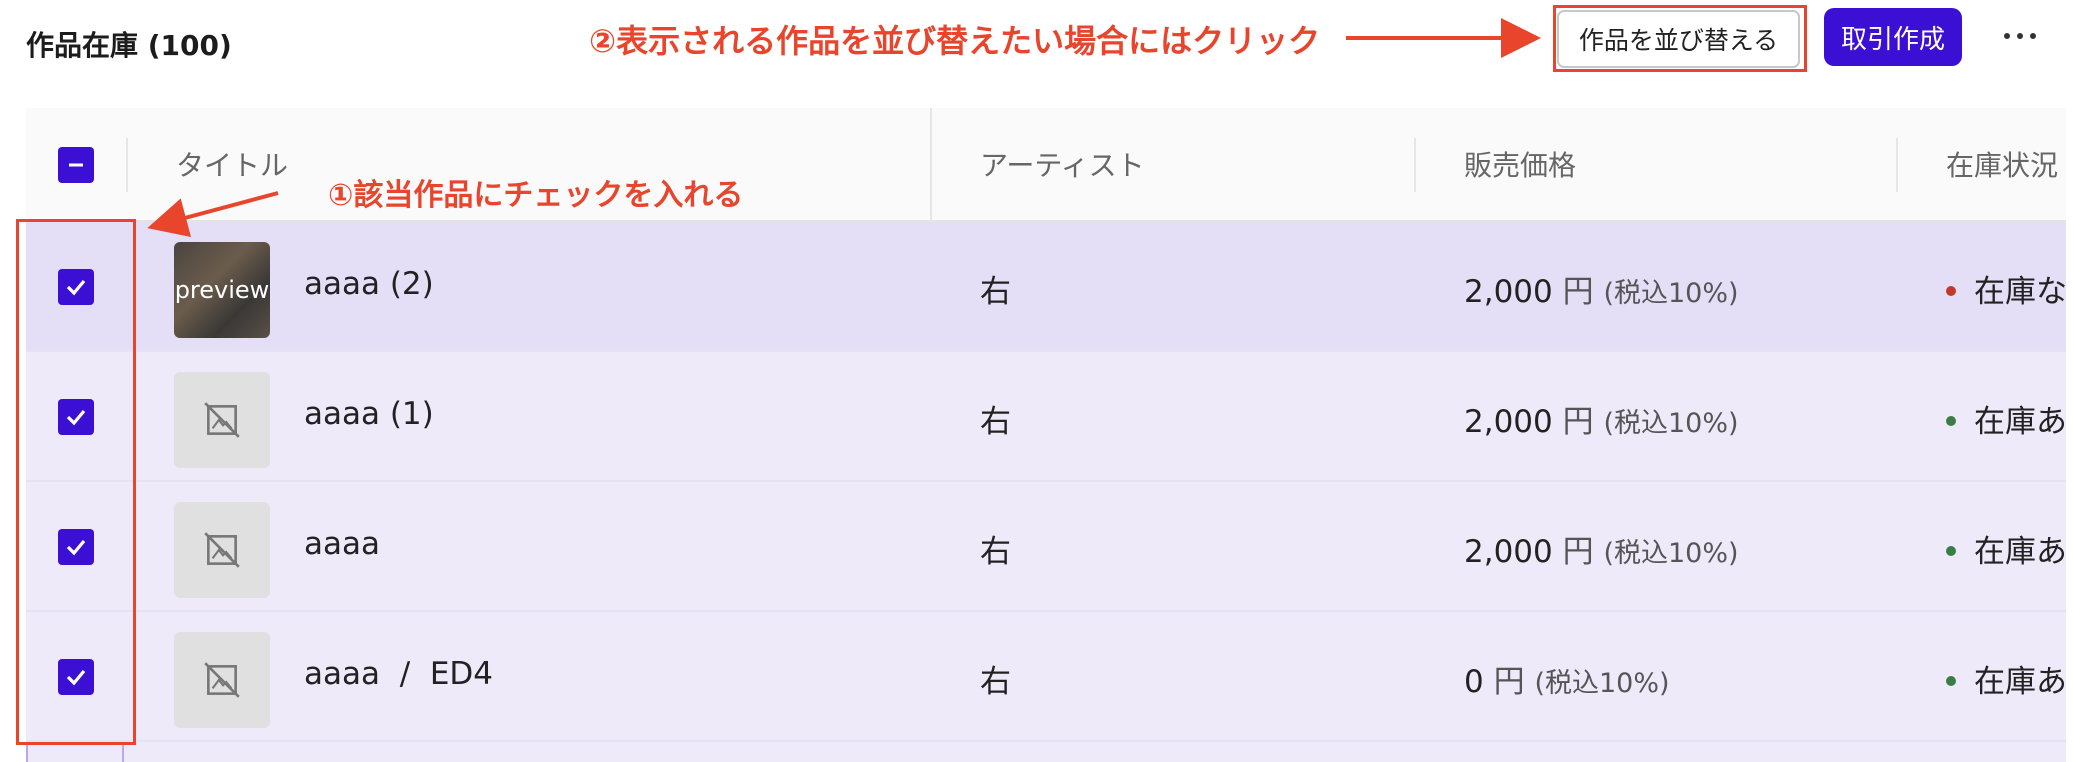  I want to click on select-all-checkbox, so click(76, 165).